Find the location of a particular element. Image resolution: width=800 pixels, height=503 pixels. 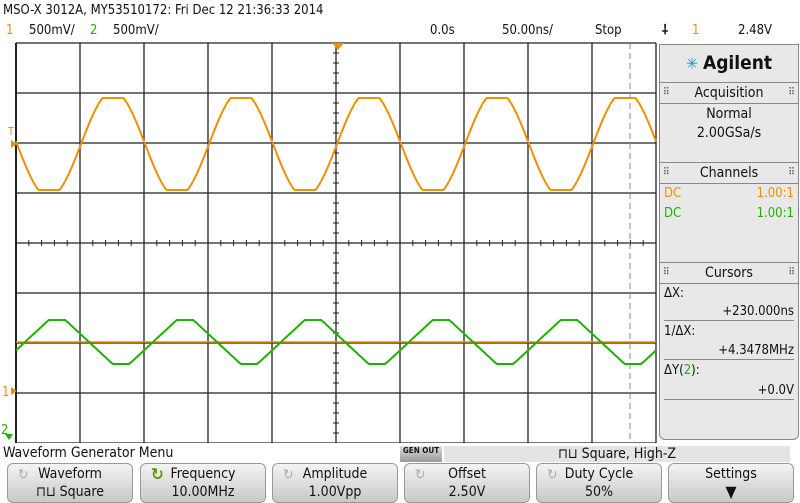

amplitude-softkey: ↻ Amplitude 1.00Vpp is located at coordinates (335, 483).